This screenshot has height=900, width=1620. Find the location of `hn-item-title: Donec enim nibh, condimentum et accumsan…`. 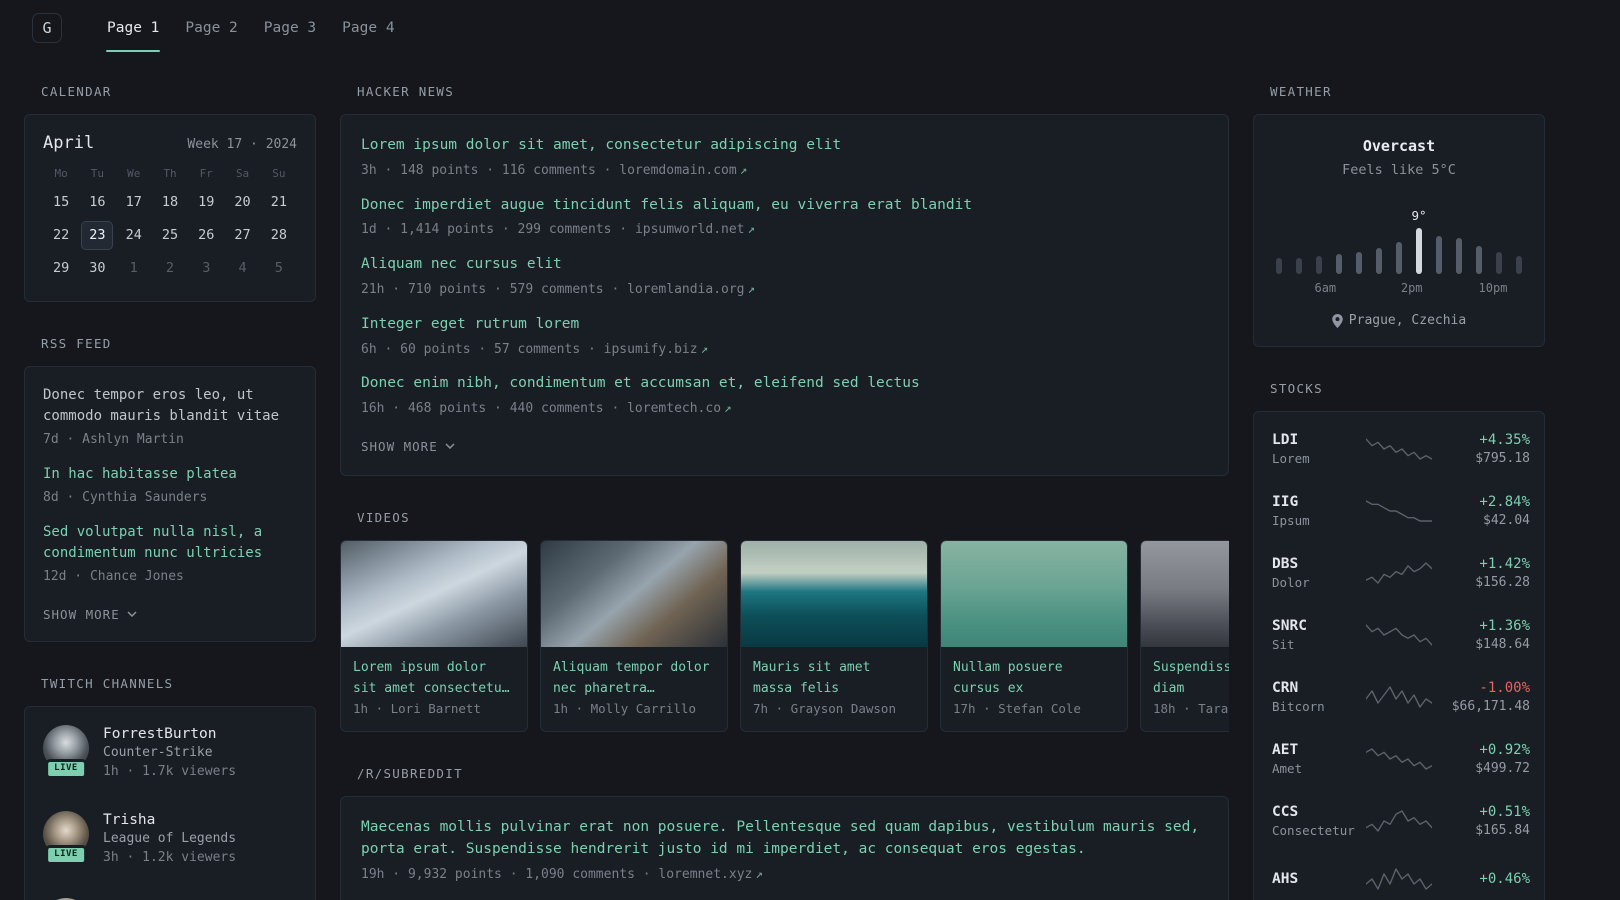

hn-item-title: Donec enim nibh, condimentum et accumsan… is located at coordinates (784, 384).